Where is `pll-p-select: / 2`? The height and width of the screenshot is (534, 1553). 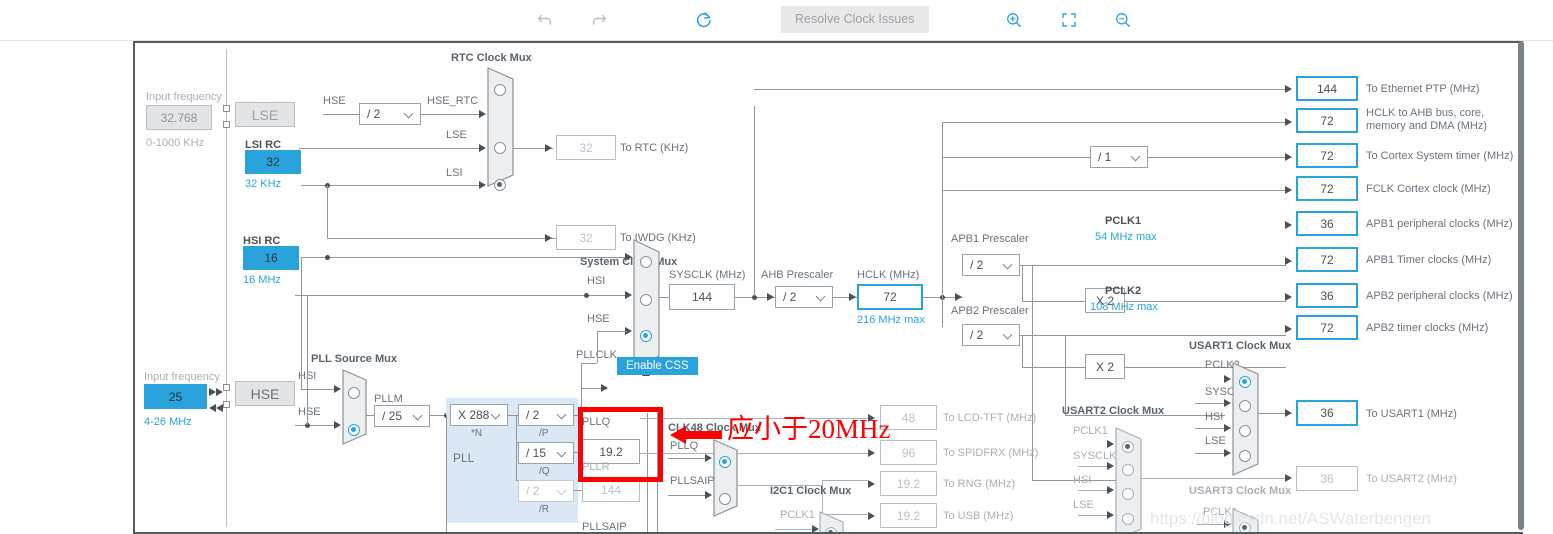 pll-p-select: / 2 is located at coordinates (546, 415).